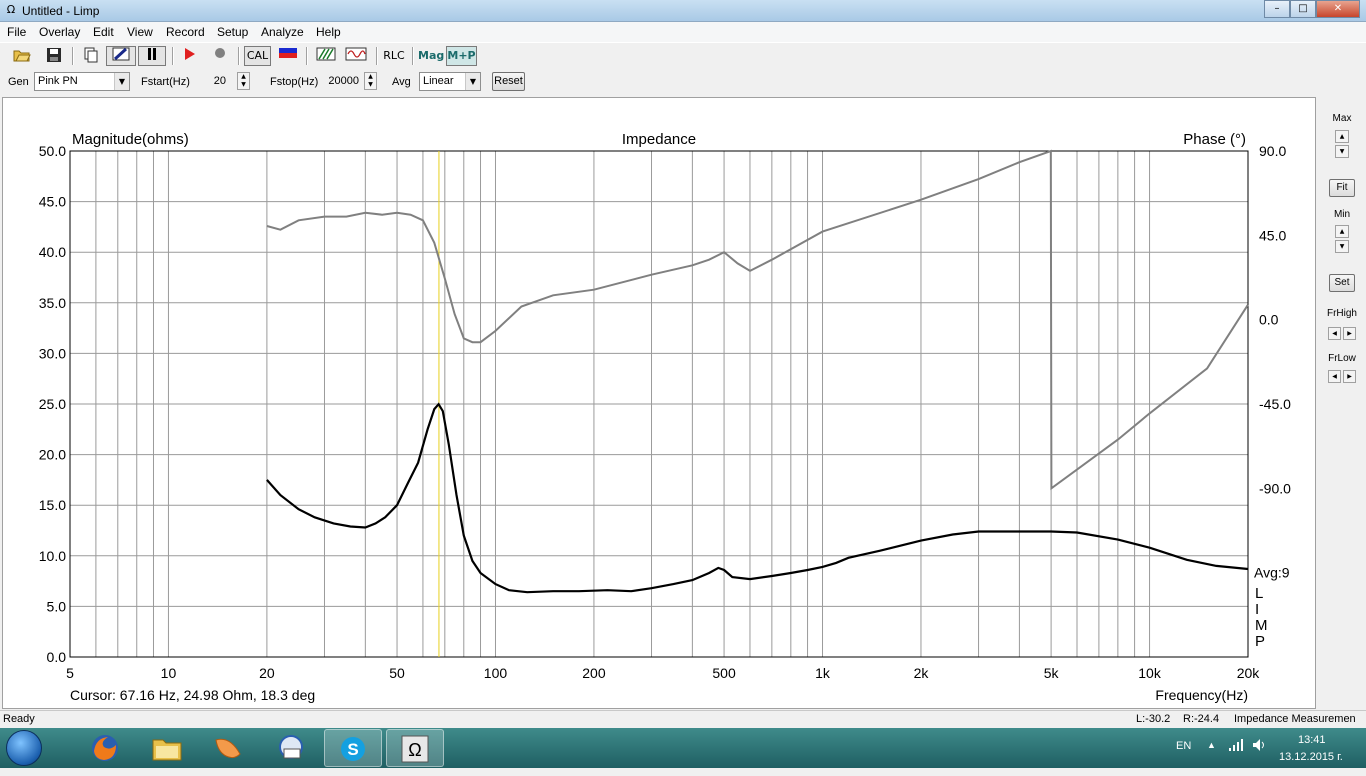 Image resolution: width=1366 pixels, height=776 pixels. What do you see at coordinates (61, 11) in the screenshot?
I see `window-title: Untitled - Limp` at bounding box center [61, 11].